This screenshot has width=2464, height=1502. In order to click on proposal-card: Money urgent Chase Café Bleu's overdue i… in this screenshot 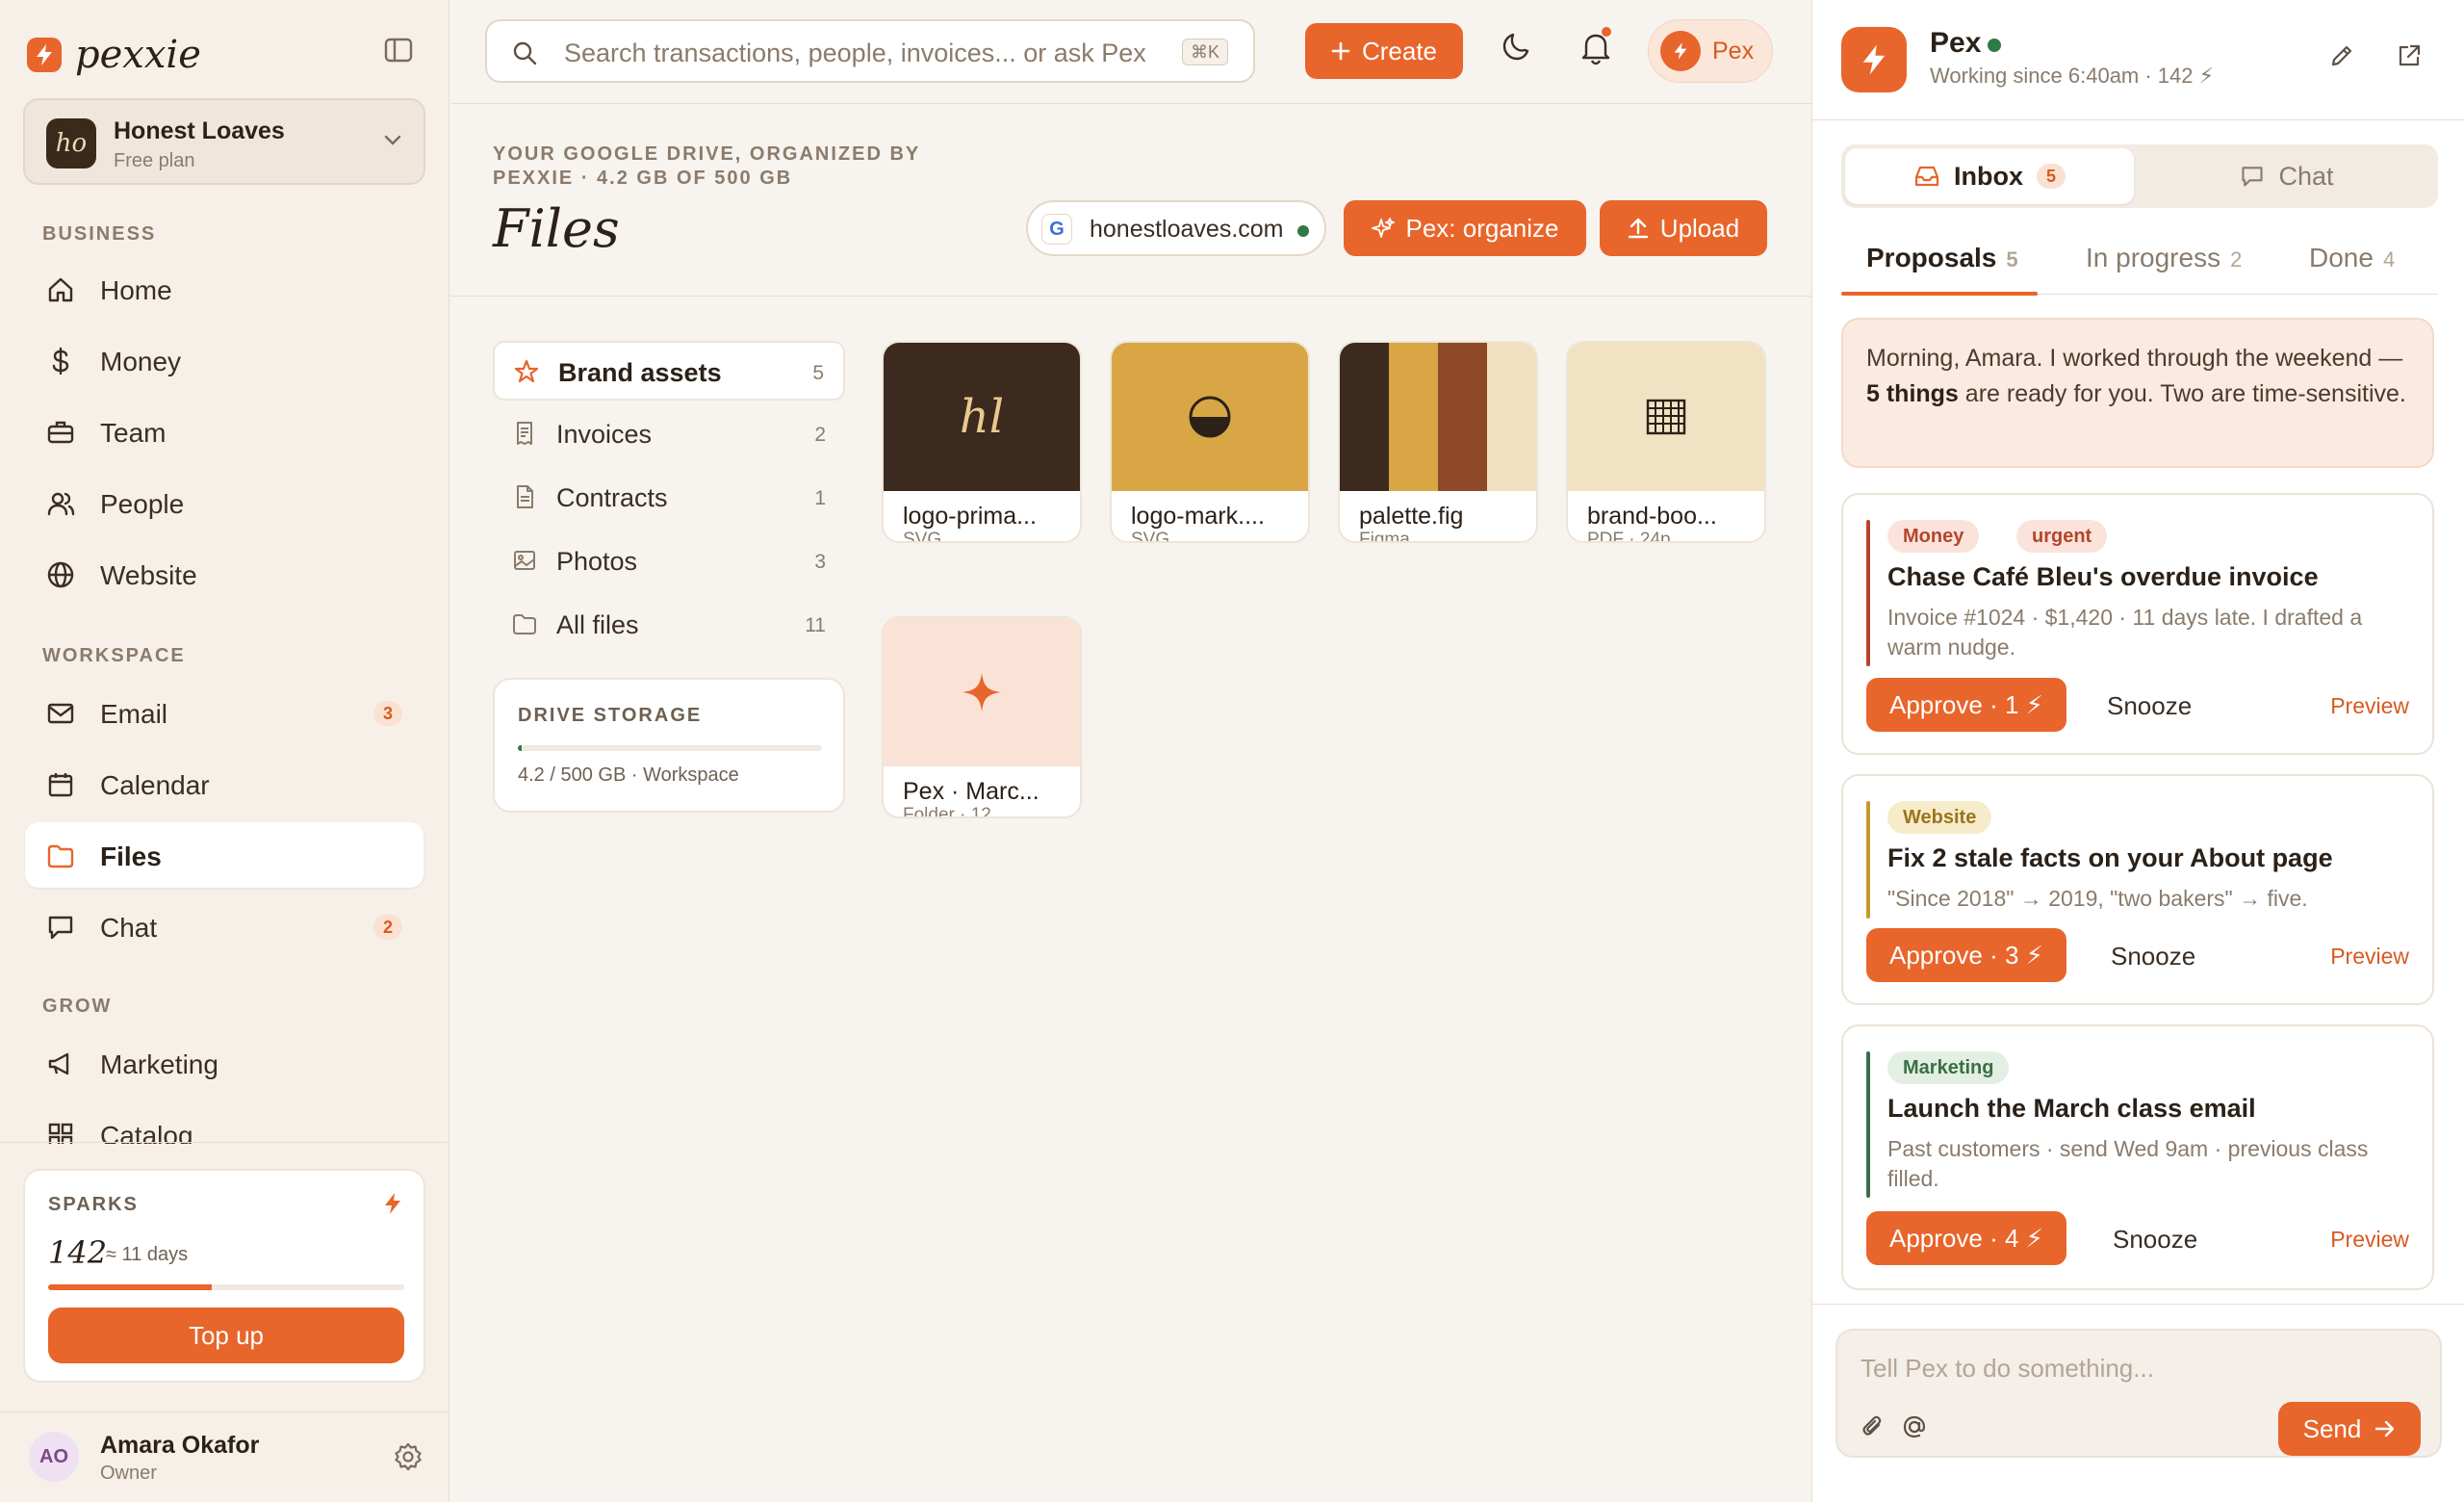, I will do `click(2137, 624)`.